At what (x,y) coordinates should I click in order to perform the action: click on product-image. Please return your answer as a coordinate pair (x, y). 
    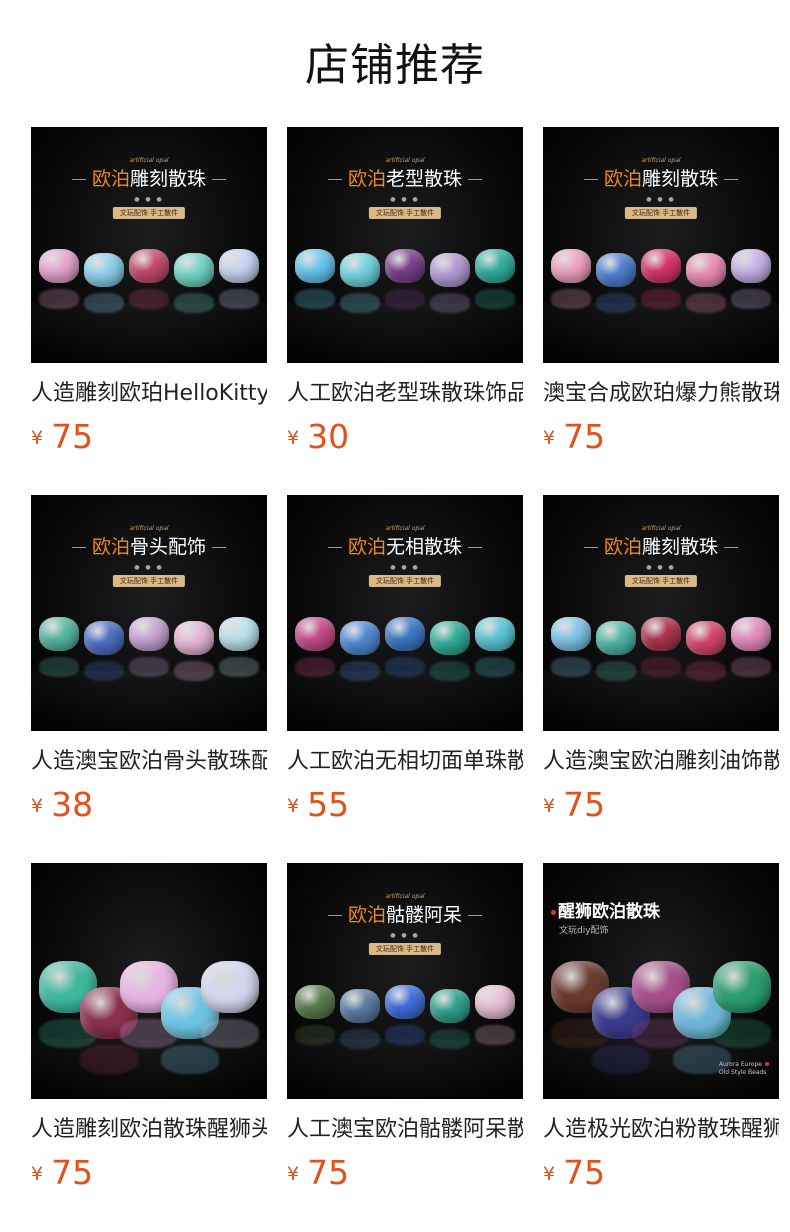
    Looking at the image, I should click on (149, 981).